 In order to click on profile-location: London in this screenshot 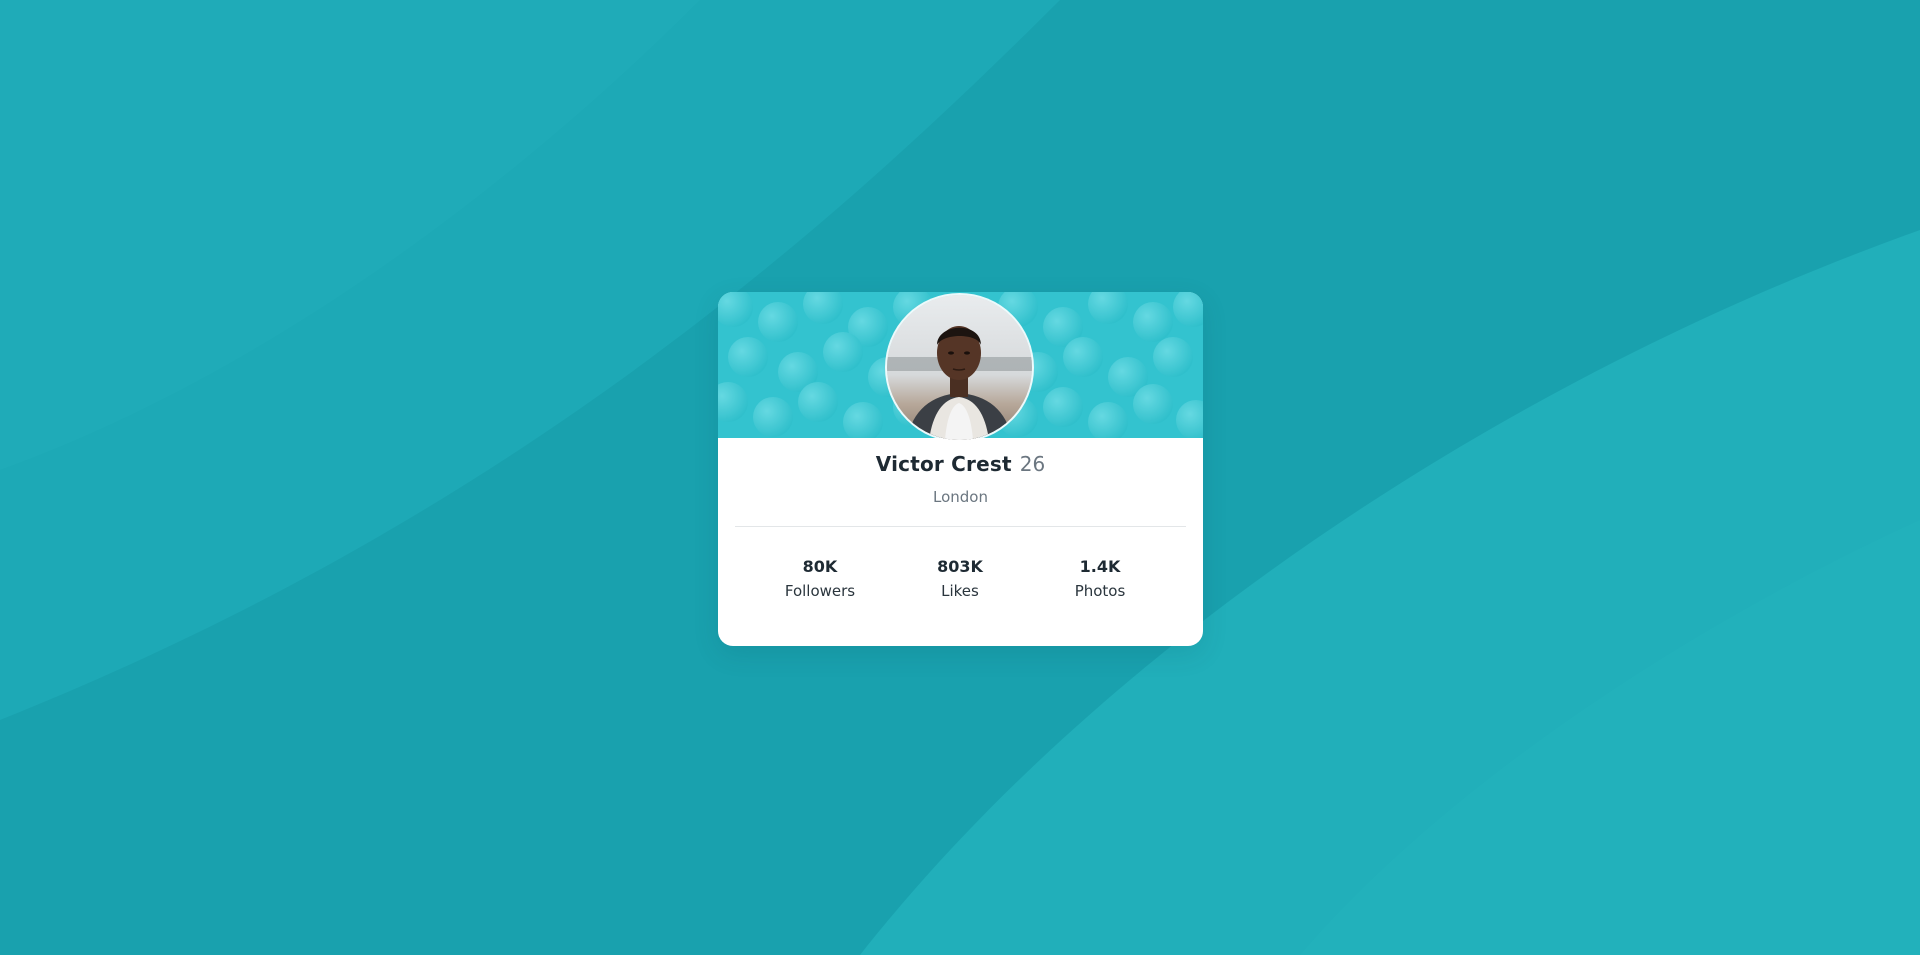, I will do `click(960, 497)`.